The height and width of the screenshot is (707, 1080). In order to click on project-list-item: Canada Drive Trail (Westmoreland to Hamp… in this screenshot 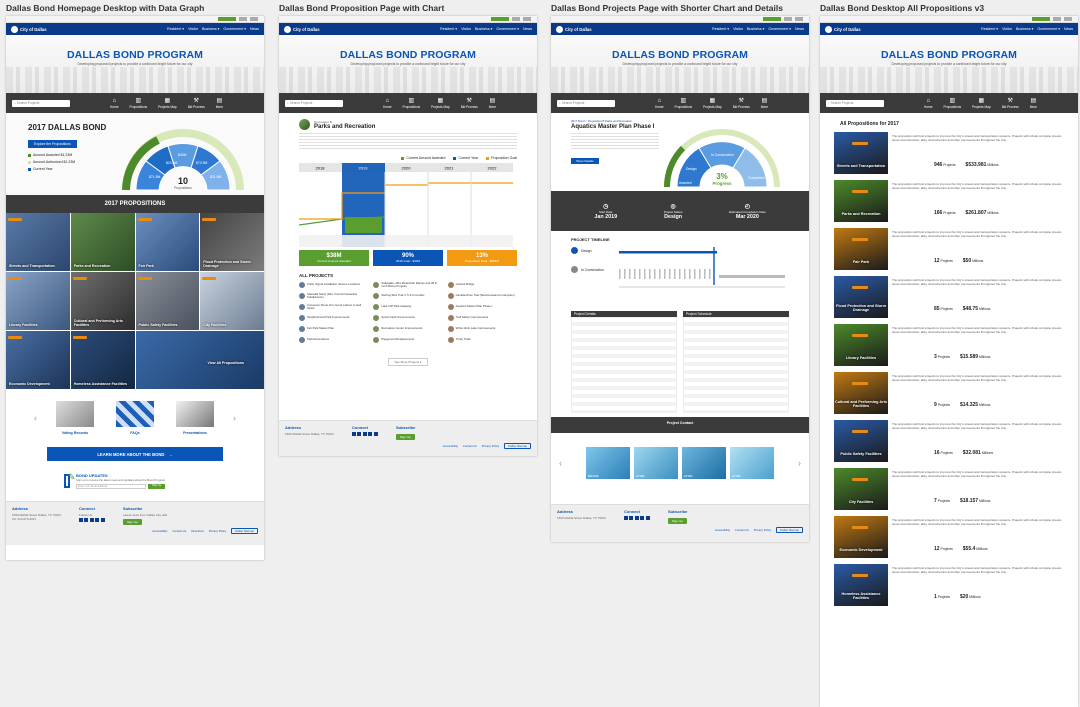, I will do `click(482, 296)`.